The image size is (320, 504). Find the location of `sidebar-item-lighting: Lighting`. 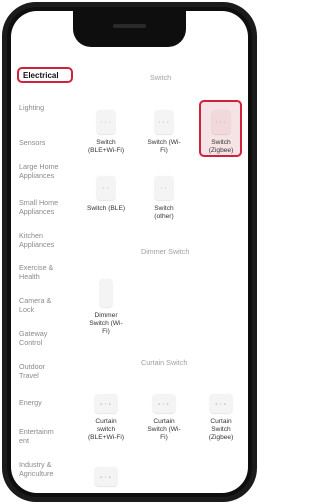

sidebar-item-lighting: Lighting is located at coordinates (55, 107).